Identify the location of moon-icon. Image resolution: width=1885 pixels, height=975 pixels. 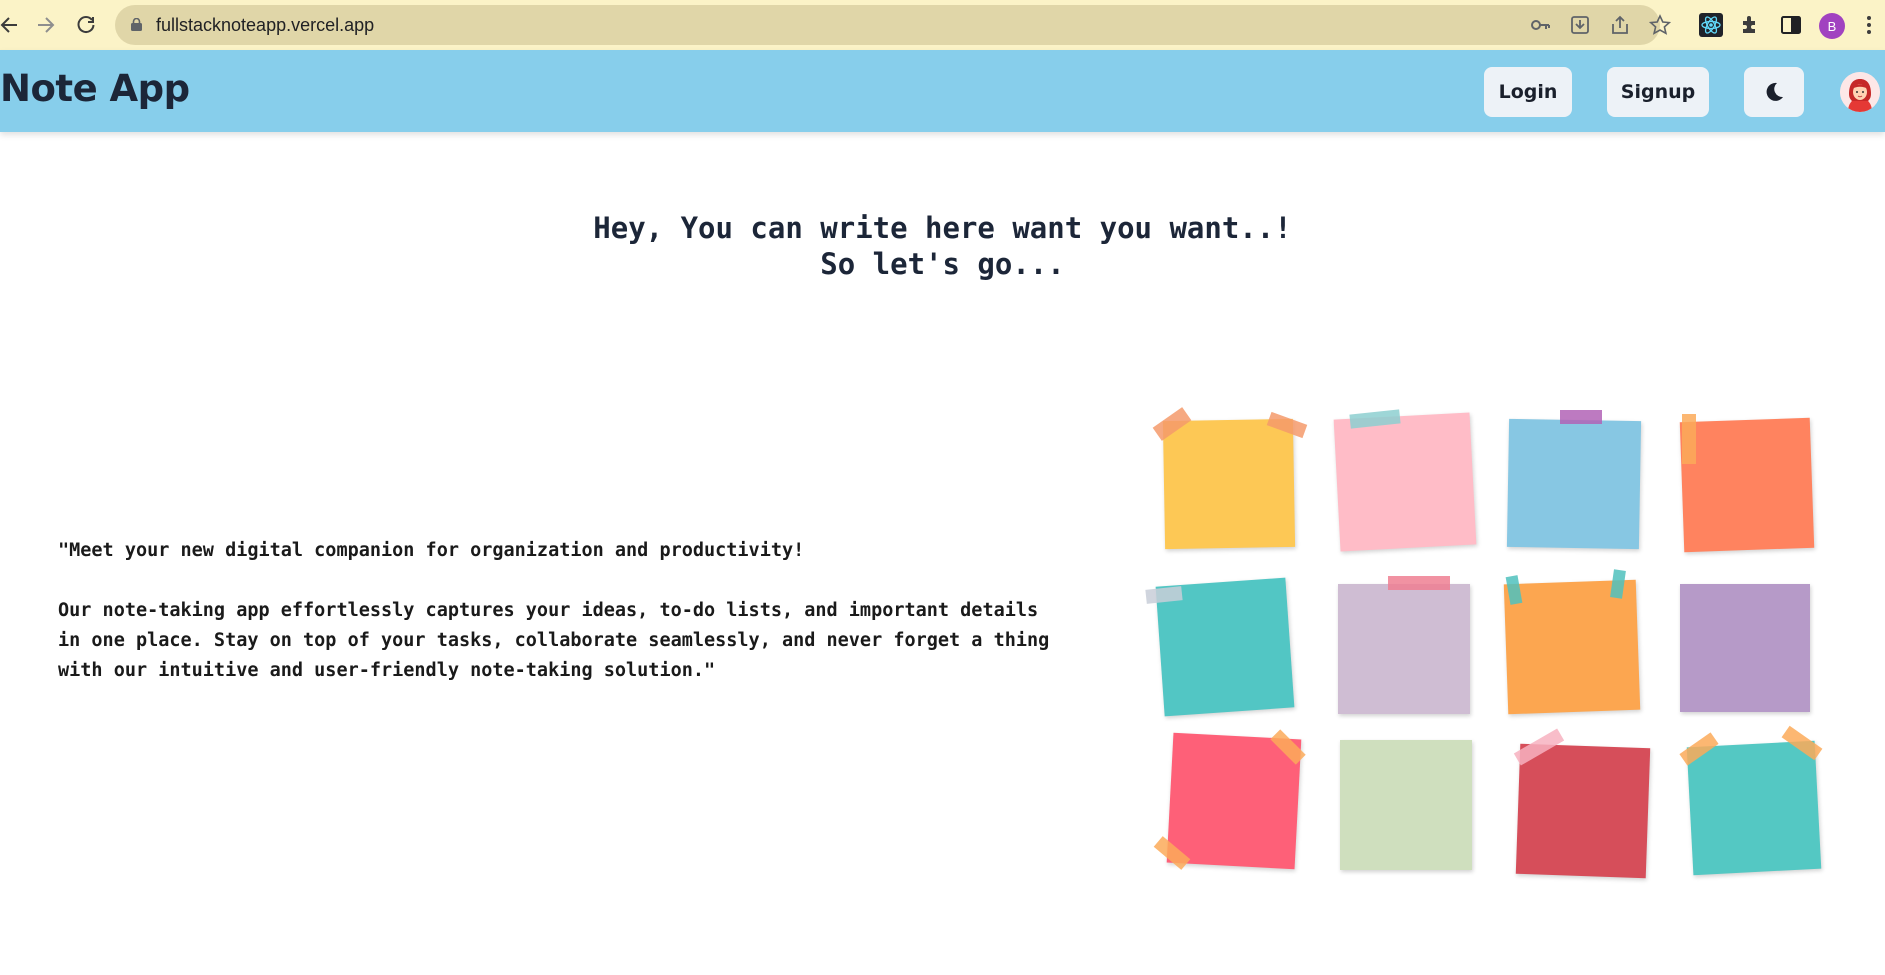
(1774, 91).